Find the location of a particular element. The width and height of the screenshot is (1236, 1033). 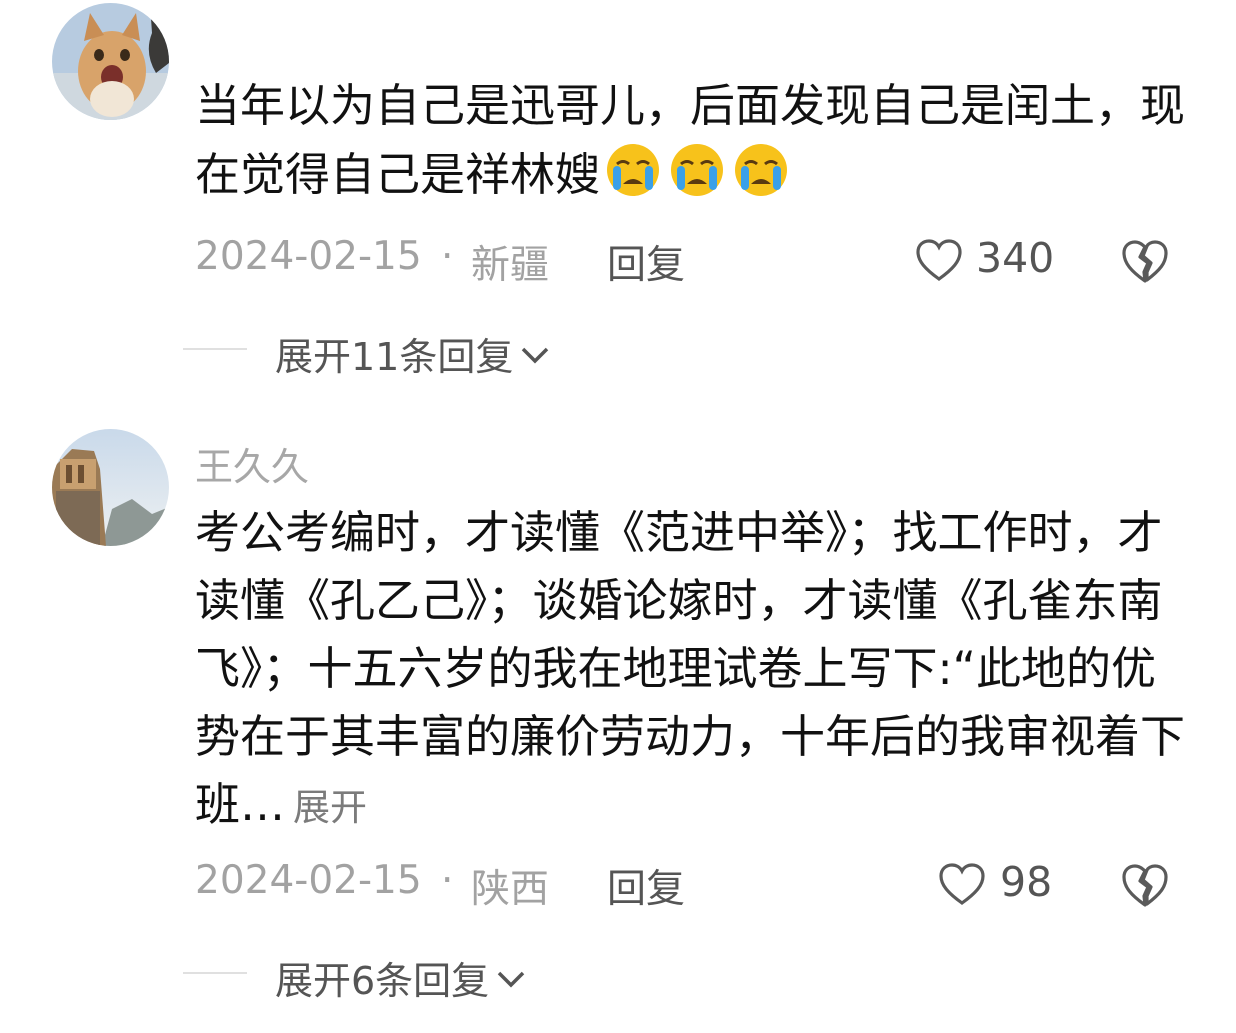

comment-meta: 2024-02-15 · 陕西 回复 98 is located at coordinates (715, 885).